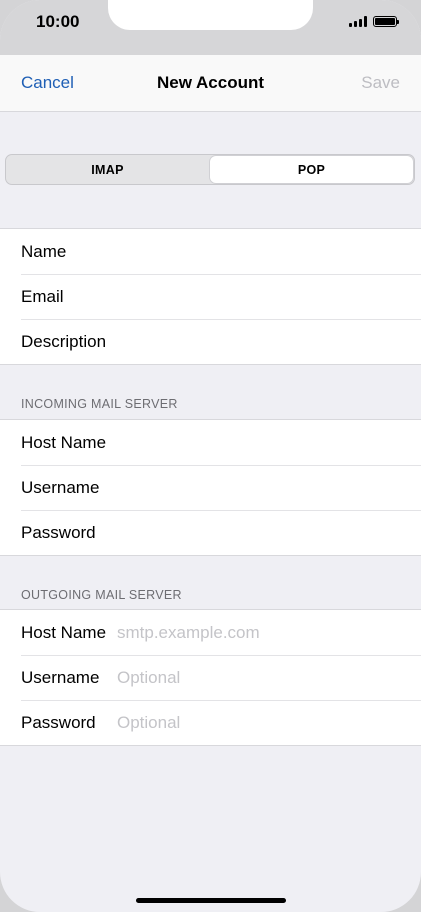  Describe the element at coordinates (263, 442) in the screenshot. I see `incoming-host-field` at that location.